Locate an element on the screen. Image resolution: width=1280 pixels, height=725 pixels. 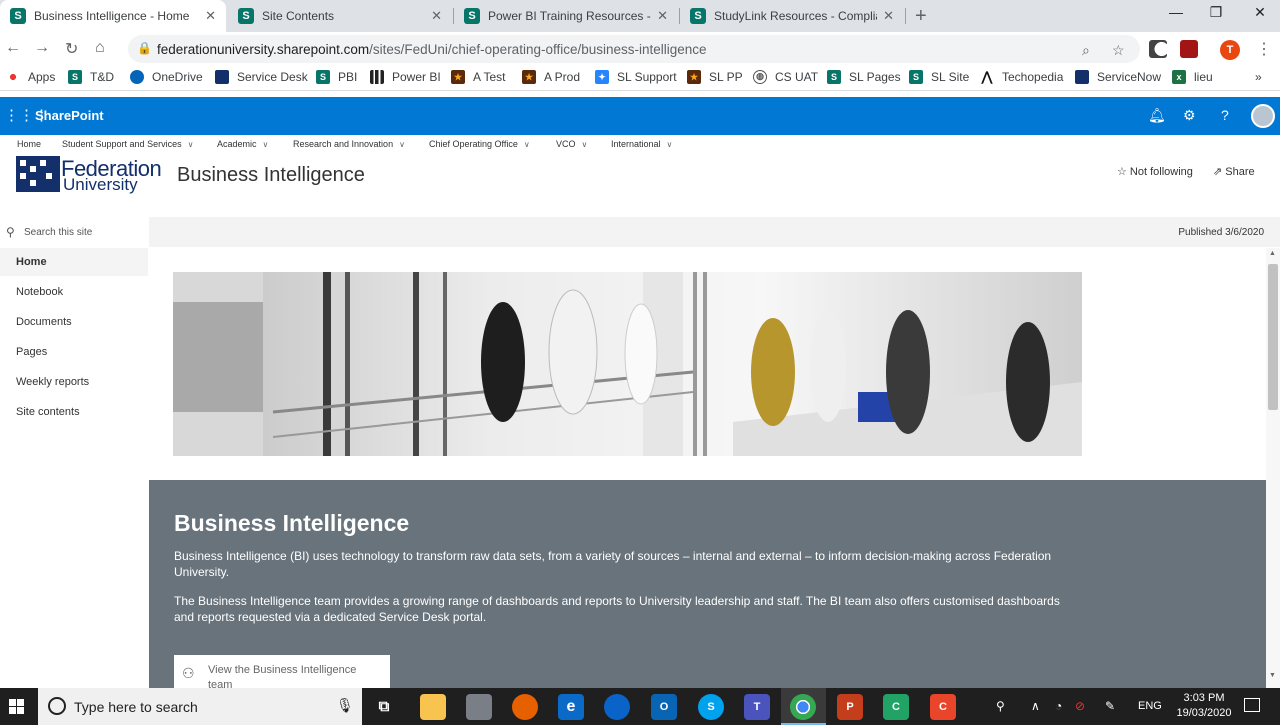
left-nav-home: Home is located at coordinates (74, 262).